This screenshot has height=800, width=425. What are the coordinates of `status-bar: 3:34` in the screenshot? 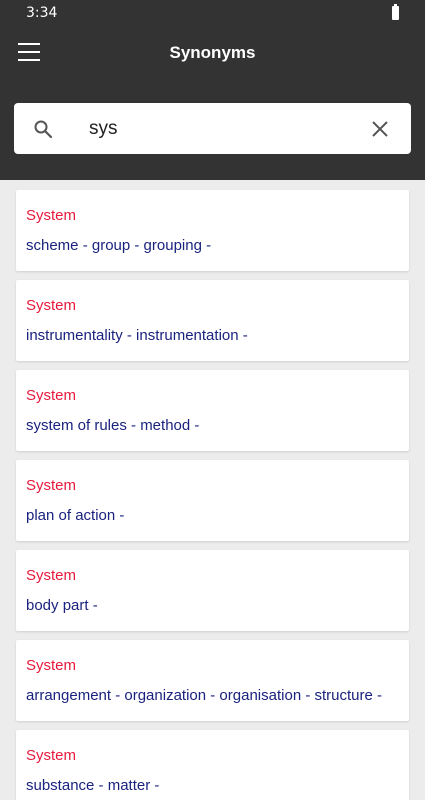 It's located at (212, 13).